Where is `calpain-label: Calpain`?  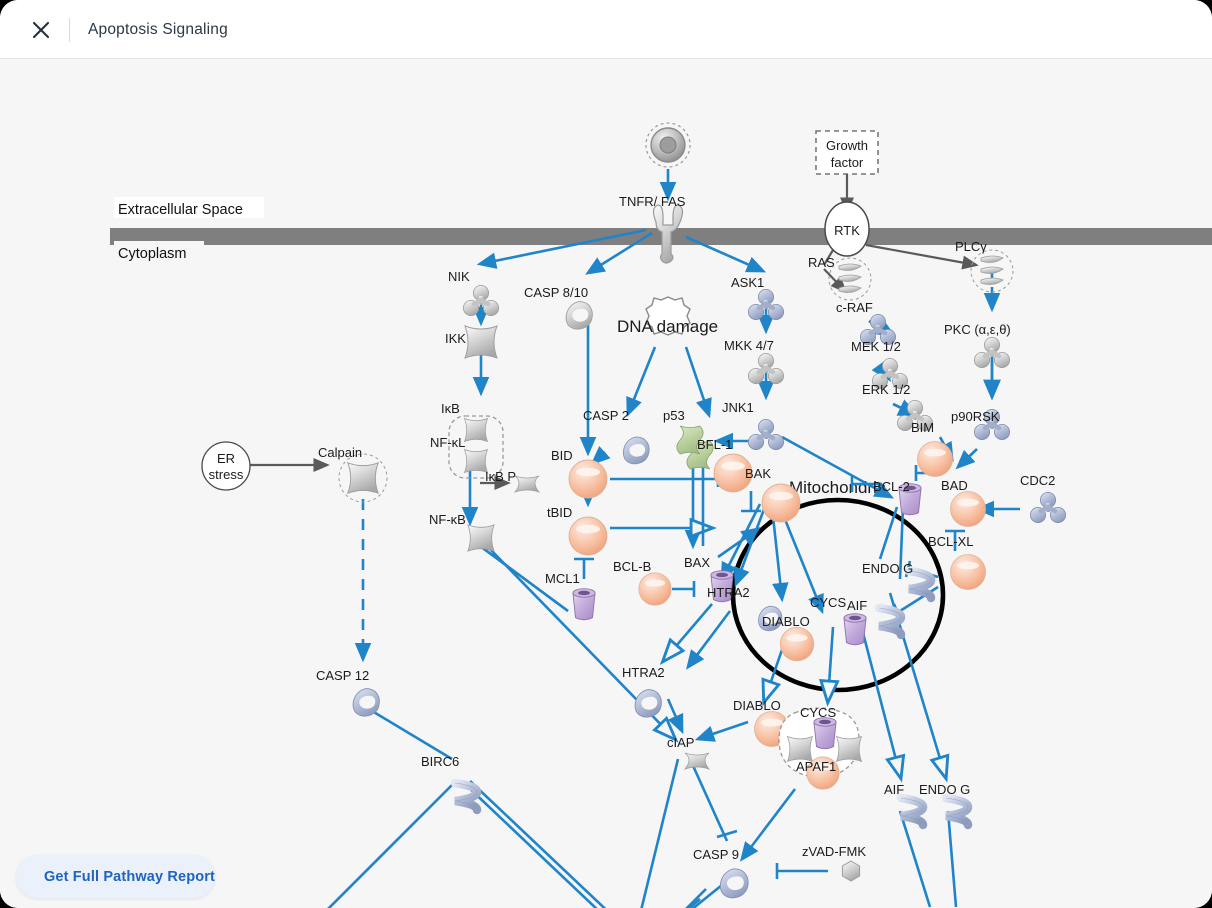 calpain-label: Calpain is located at coordinates (340, 452).